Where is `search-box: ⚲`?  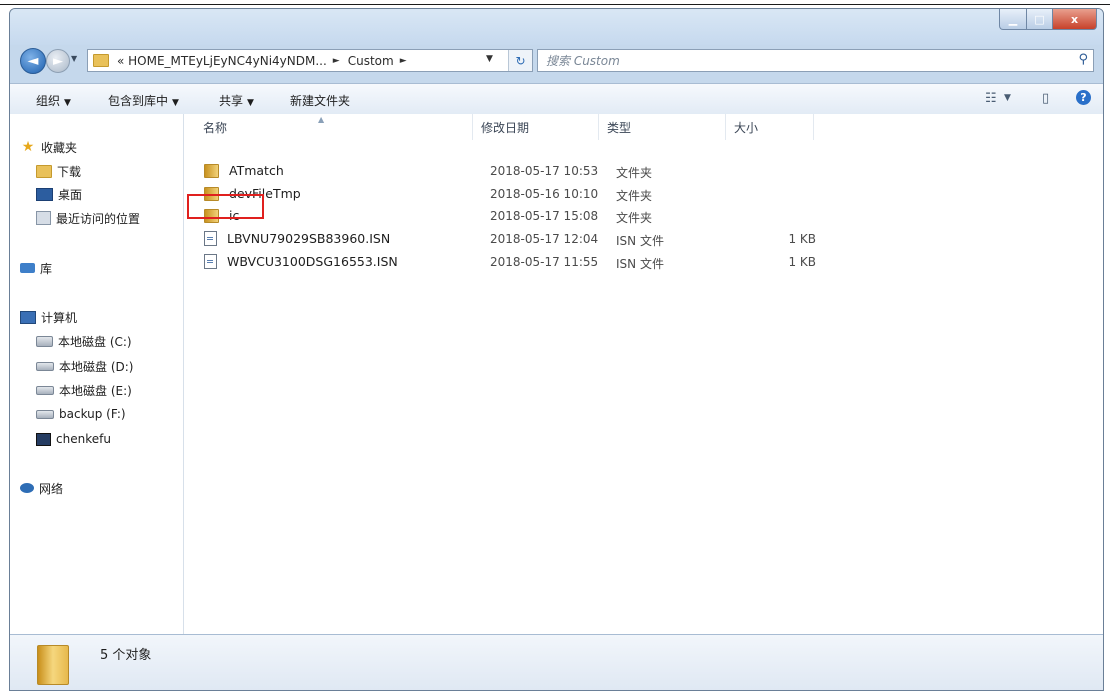
search-box: ⚲ is located at coordinates (815, 60).